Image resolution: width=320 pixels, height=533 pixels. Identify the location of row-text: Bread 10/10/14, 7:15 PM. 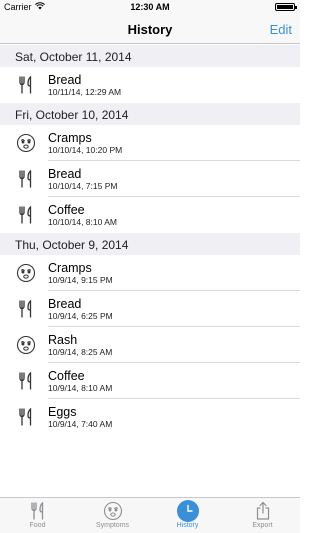
(82, 179).